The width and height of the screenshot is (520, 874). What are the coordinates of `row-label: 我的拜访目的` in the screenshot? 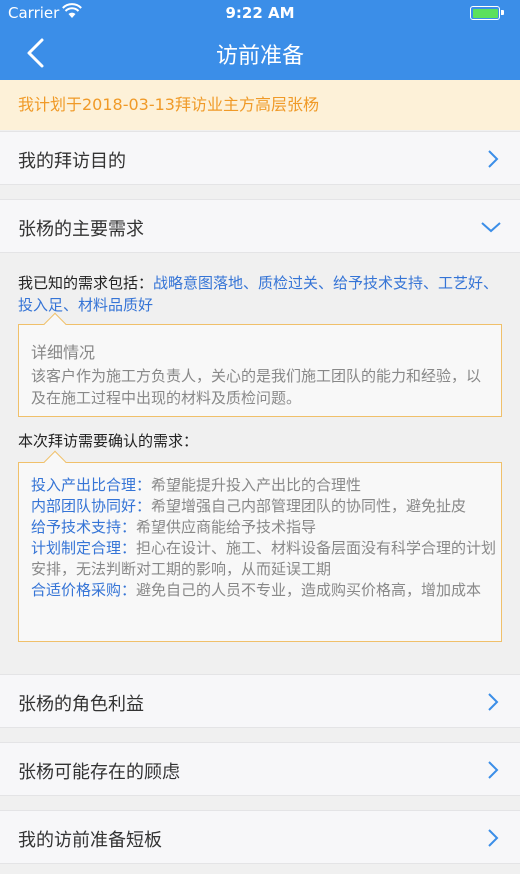 It's located at (72, 161).